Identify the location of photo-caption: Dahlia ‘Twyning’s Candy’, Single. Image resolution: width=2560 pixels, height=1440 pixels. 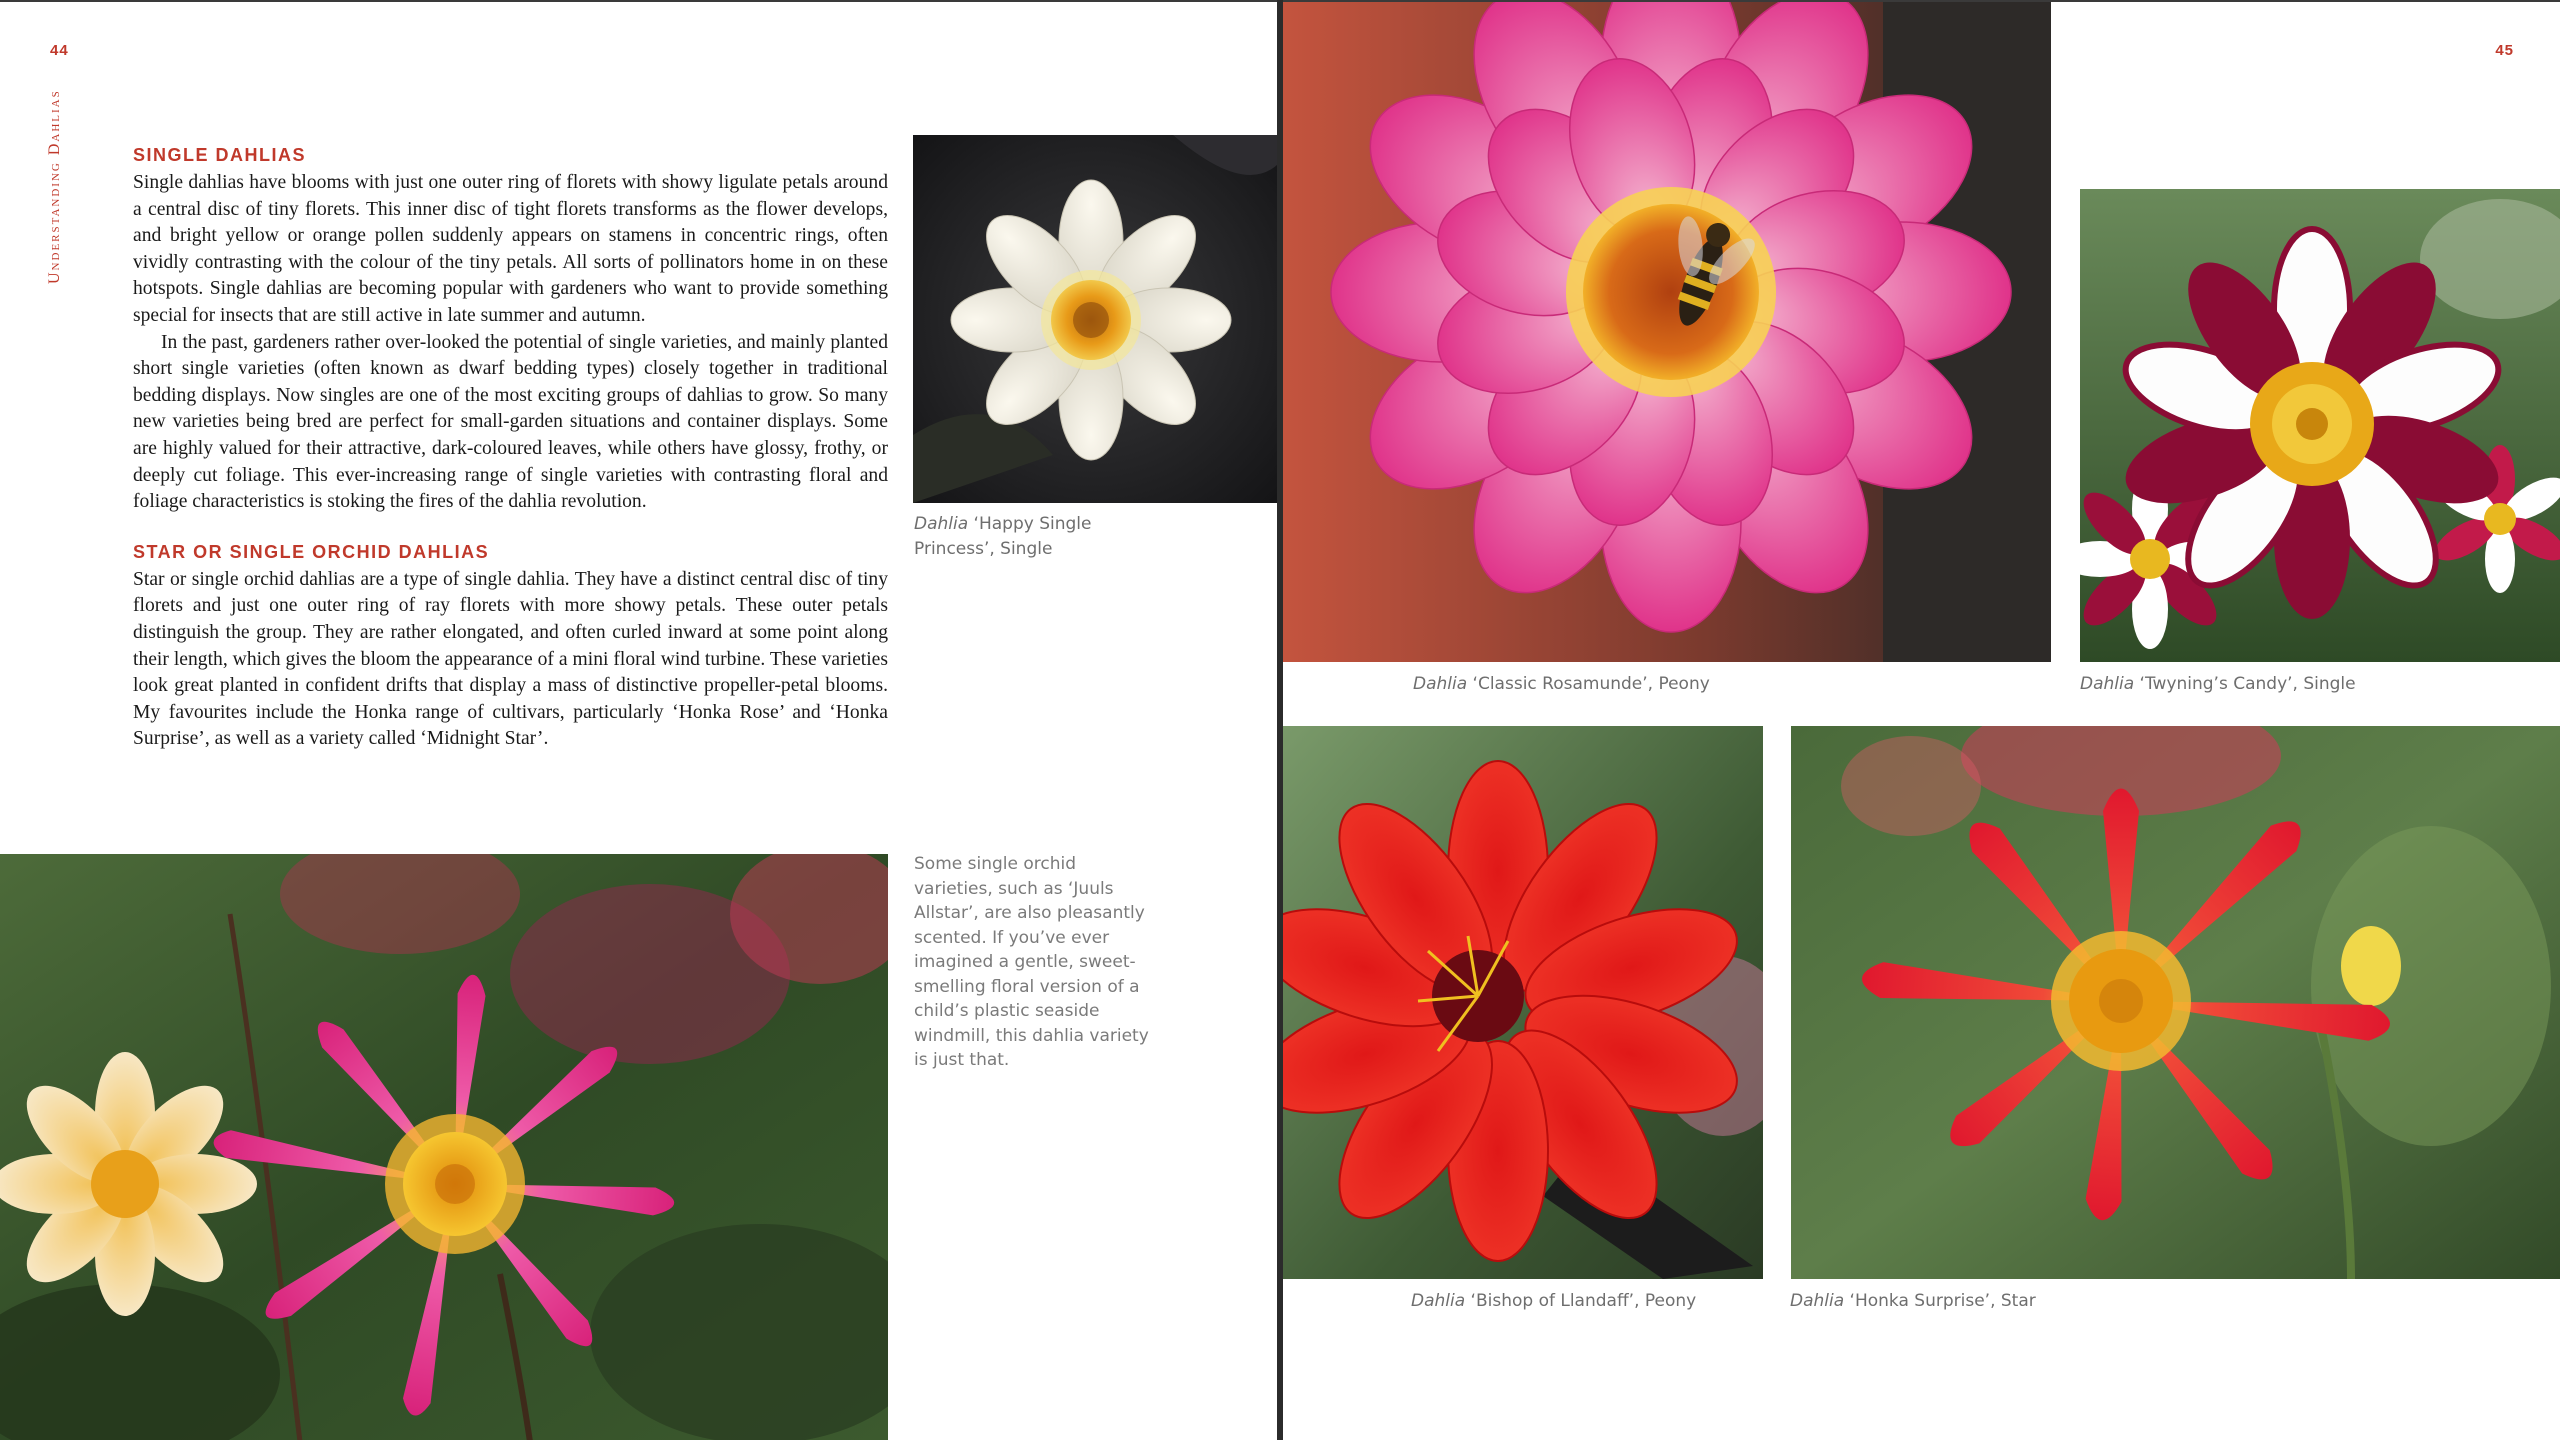
(2315, 684).